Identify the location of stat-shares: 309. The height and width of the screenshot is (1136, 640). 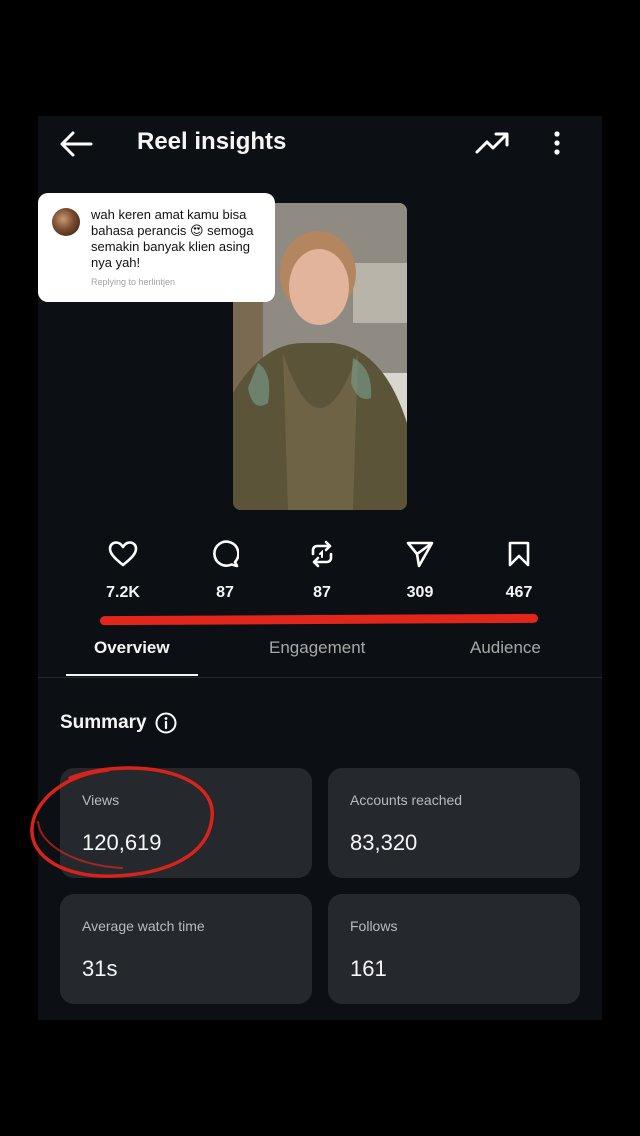
(420, 571).